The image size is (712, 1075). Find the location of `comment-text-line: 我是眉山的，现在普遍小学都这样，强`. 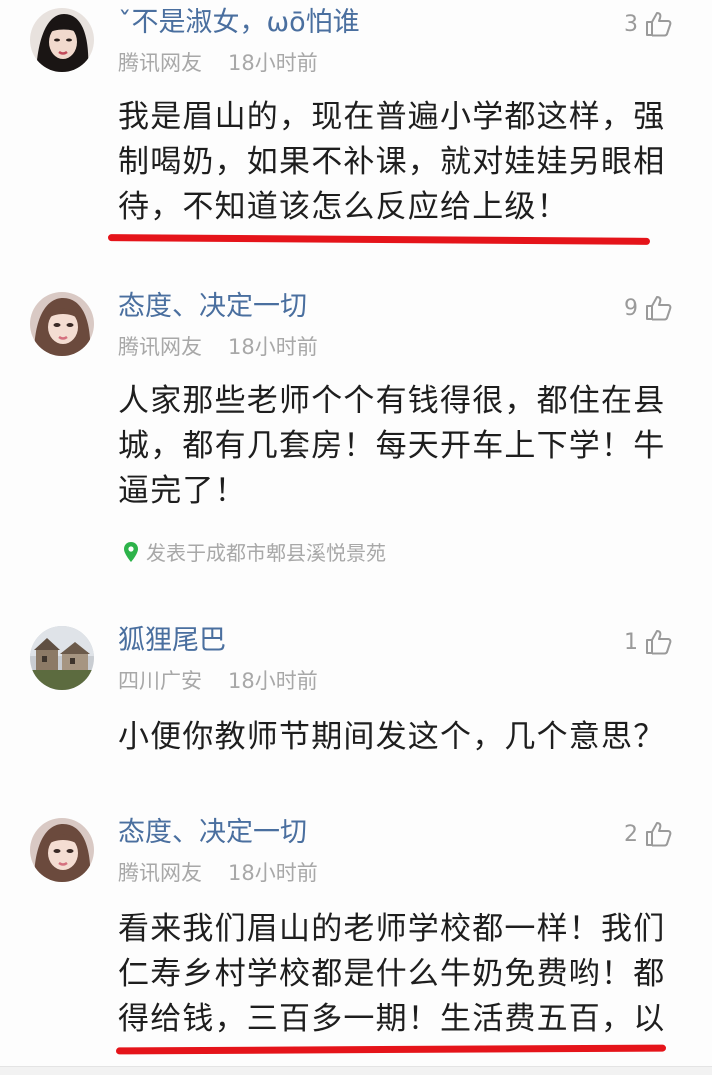

comment-text-line: 我是眉山的，现在普遍小学都这样，强 is located at coordinates (392, 117).